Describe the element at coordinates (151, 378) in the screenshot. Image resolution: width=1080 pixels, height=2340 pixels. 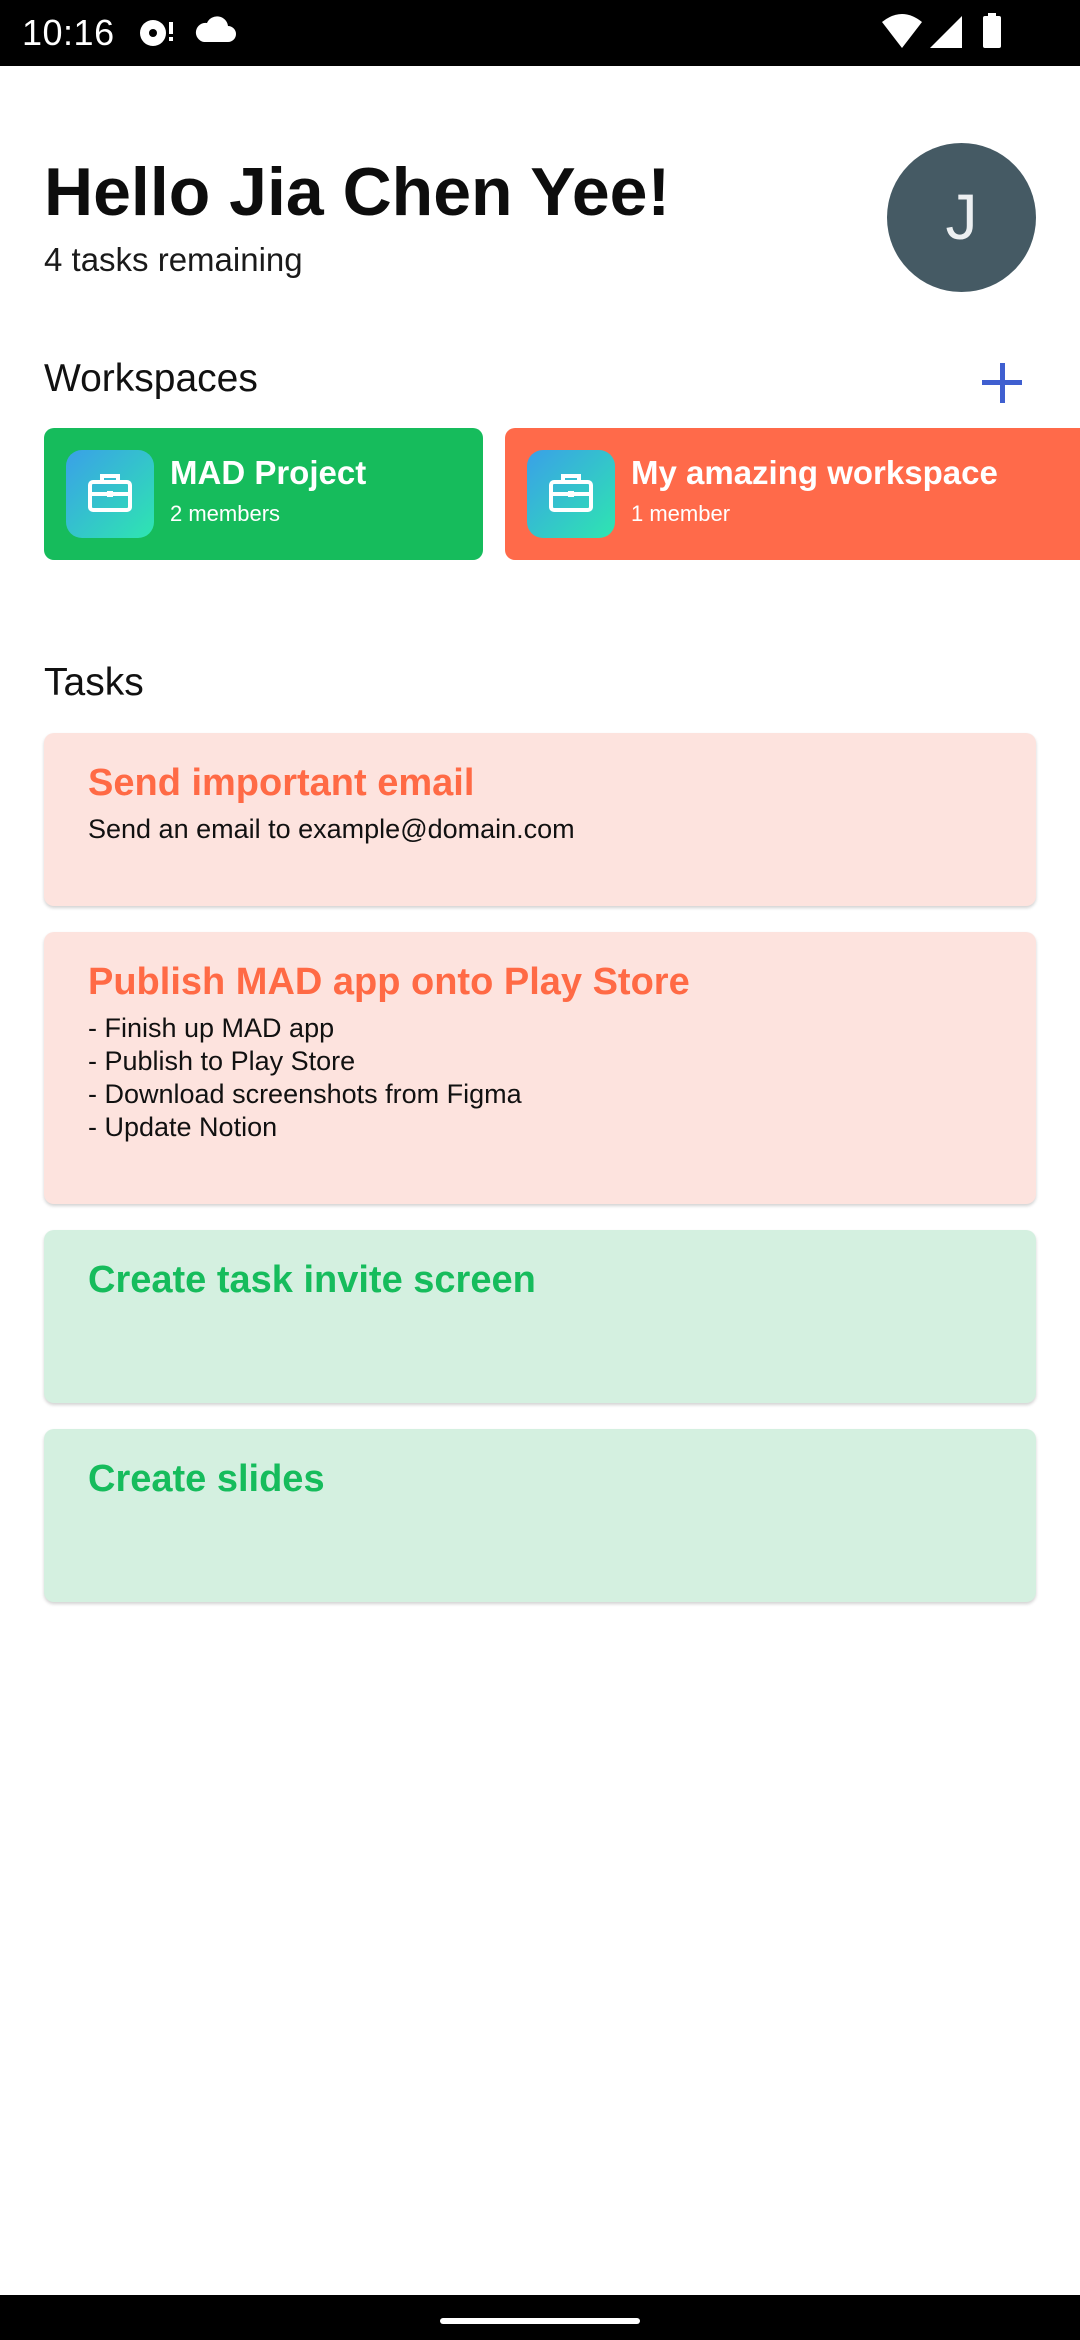
I see `workspaces-heading: Workspaces` at that location.